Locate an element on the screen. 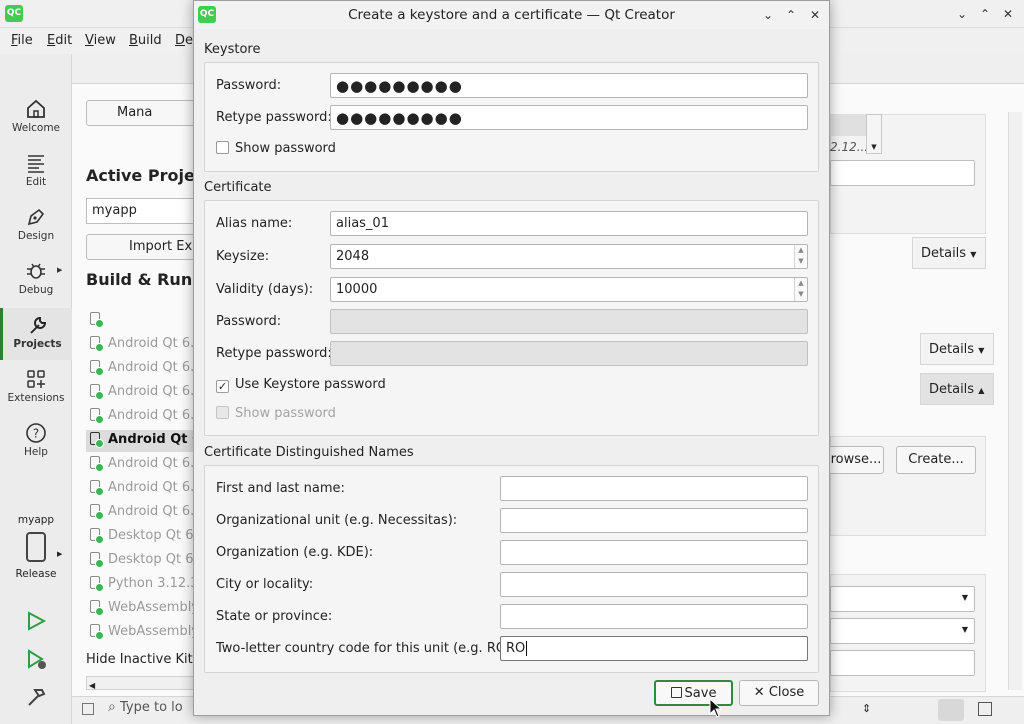 This screenshot has height=724, width=1024. wrench-icon is located at coordinates (37, 325).